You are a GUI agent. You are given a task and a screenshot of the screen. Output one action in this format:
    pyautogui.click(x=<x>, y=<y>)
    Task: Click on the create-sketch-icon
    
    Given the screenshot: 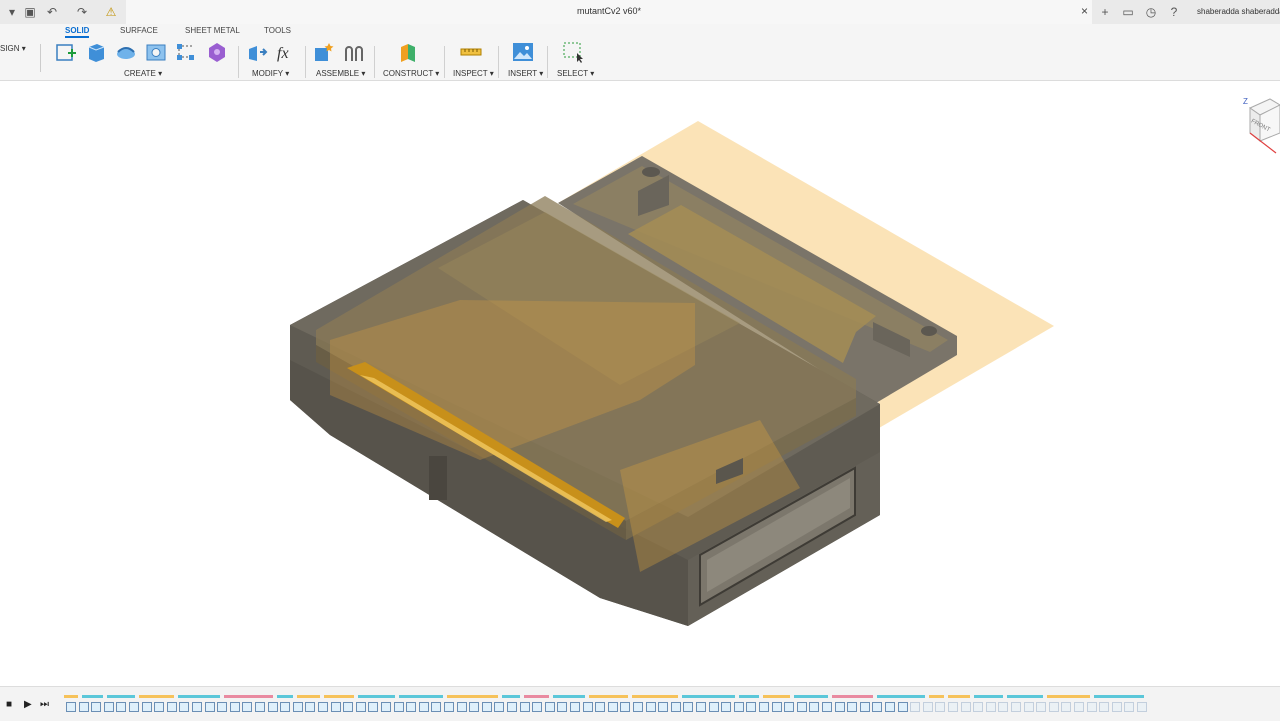 What is the action you would take?
    pyautogui.click(x=66, y=52)
    